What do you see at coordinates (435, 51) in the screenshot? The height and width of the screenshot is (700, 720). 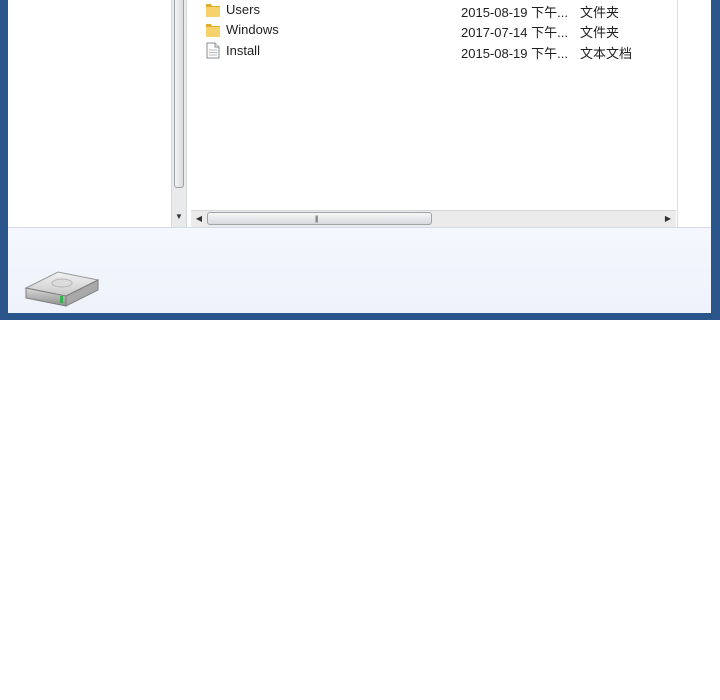 I see `file-row-install: Install 2015-08-19 下午... 文本文档` at bounding box center [435, 51].